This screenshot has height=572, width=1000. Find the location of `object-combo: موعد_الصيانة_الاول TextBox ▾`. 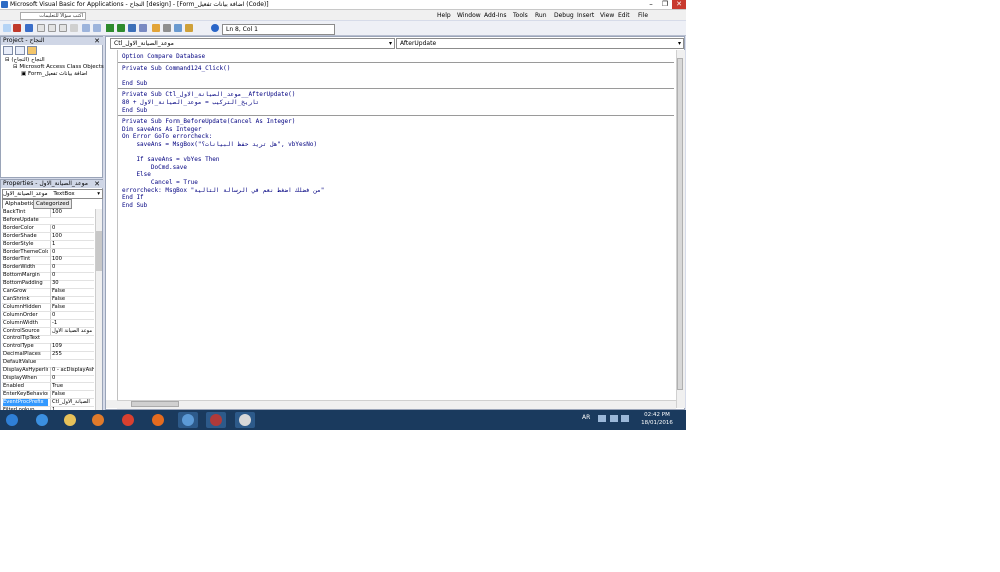

object-combo: موعد_الصيانة_الاول TextBox ▾ is located at coordinates (52, 194).